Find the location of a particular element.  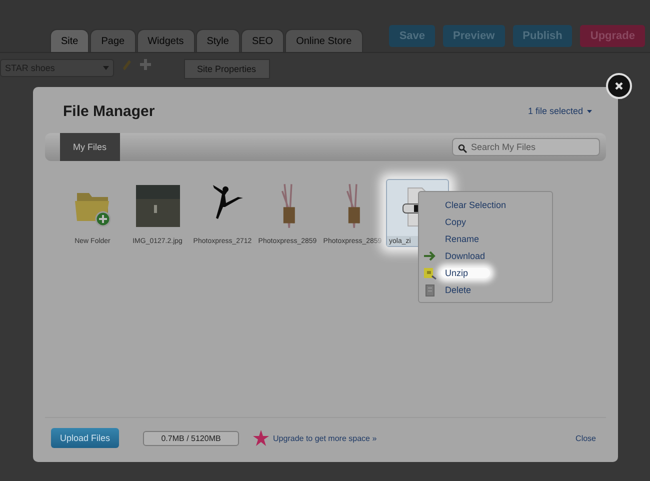

menu-item: Unzip is located at coordinates (485, 272).